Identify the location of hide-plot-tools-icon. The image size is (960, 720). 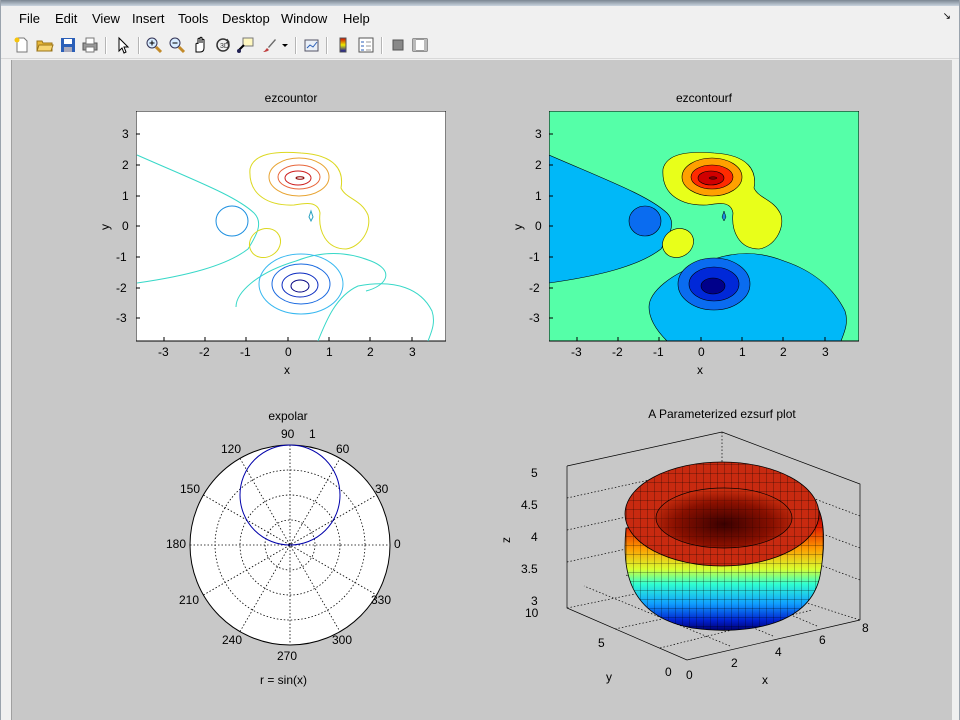
(398, 45).